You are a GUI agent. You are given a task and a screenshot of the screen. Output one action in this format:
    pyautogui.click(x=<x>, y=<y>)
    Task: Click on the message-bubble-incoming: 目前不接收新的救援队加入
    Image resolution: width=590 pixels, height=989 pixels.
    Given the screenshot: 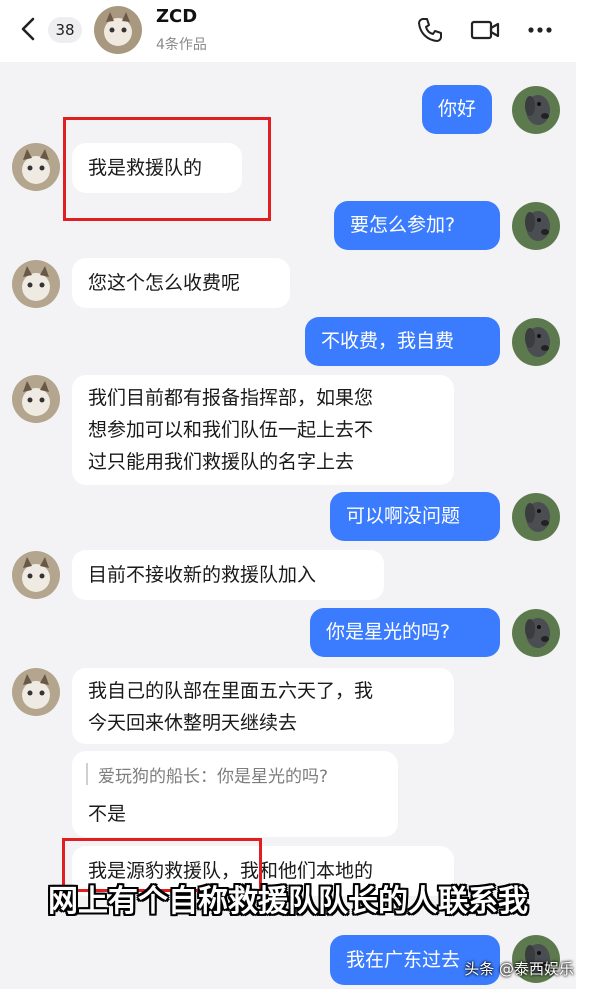 What is the action you would take?
    pyautogui.click(x=228, y=575)
    